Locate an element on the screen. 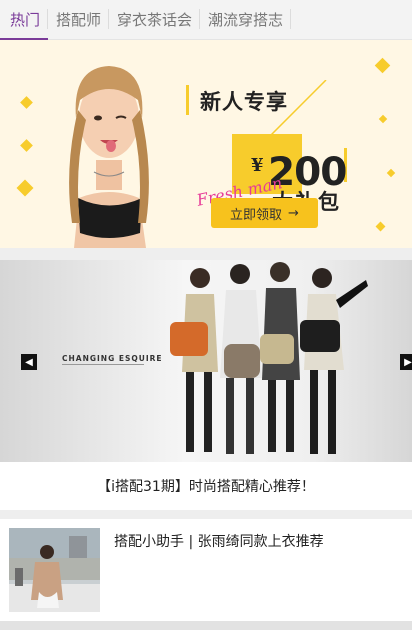 This screenshot has height=630, width=412. tab-trend-outfits: 潮流穿搭志 is located at coordinates (246, 19).